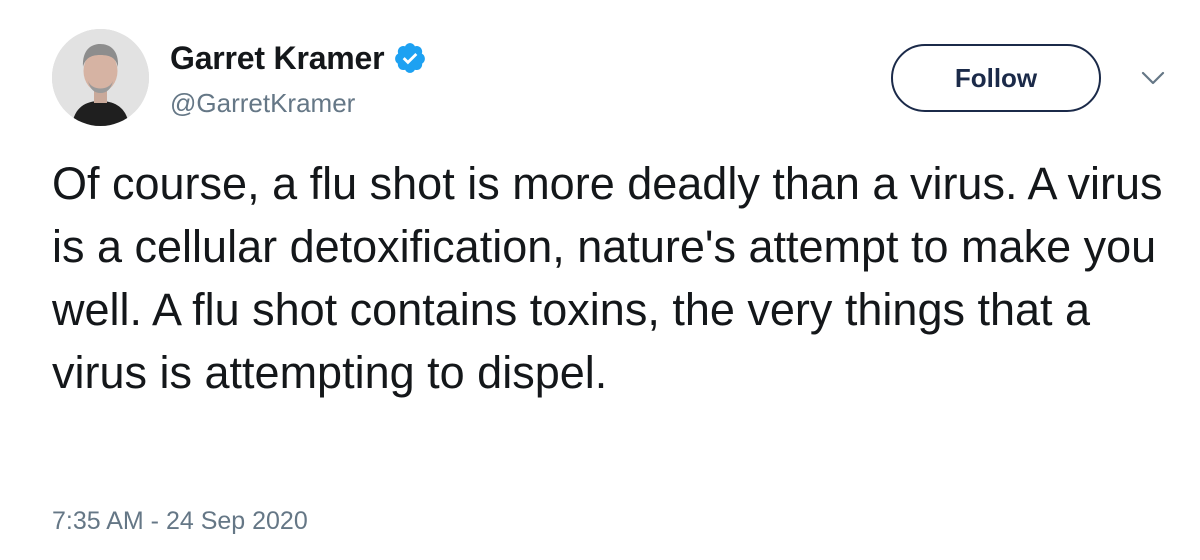 The height and width of the screenshot is (560, 1200). I want to click on tweet-timestamp: 7:35 AM - 24 Sep 2020, so click(180, 521).